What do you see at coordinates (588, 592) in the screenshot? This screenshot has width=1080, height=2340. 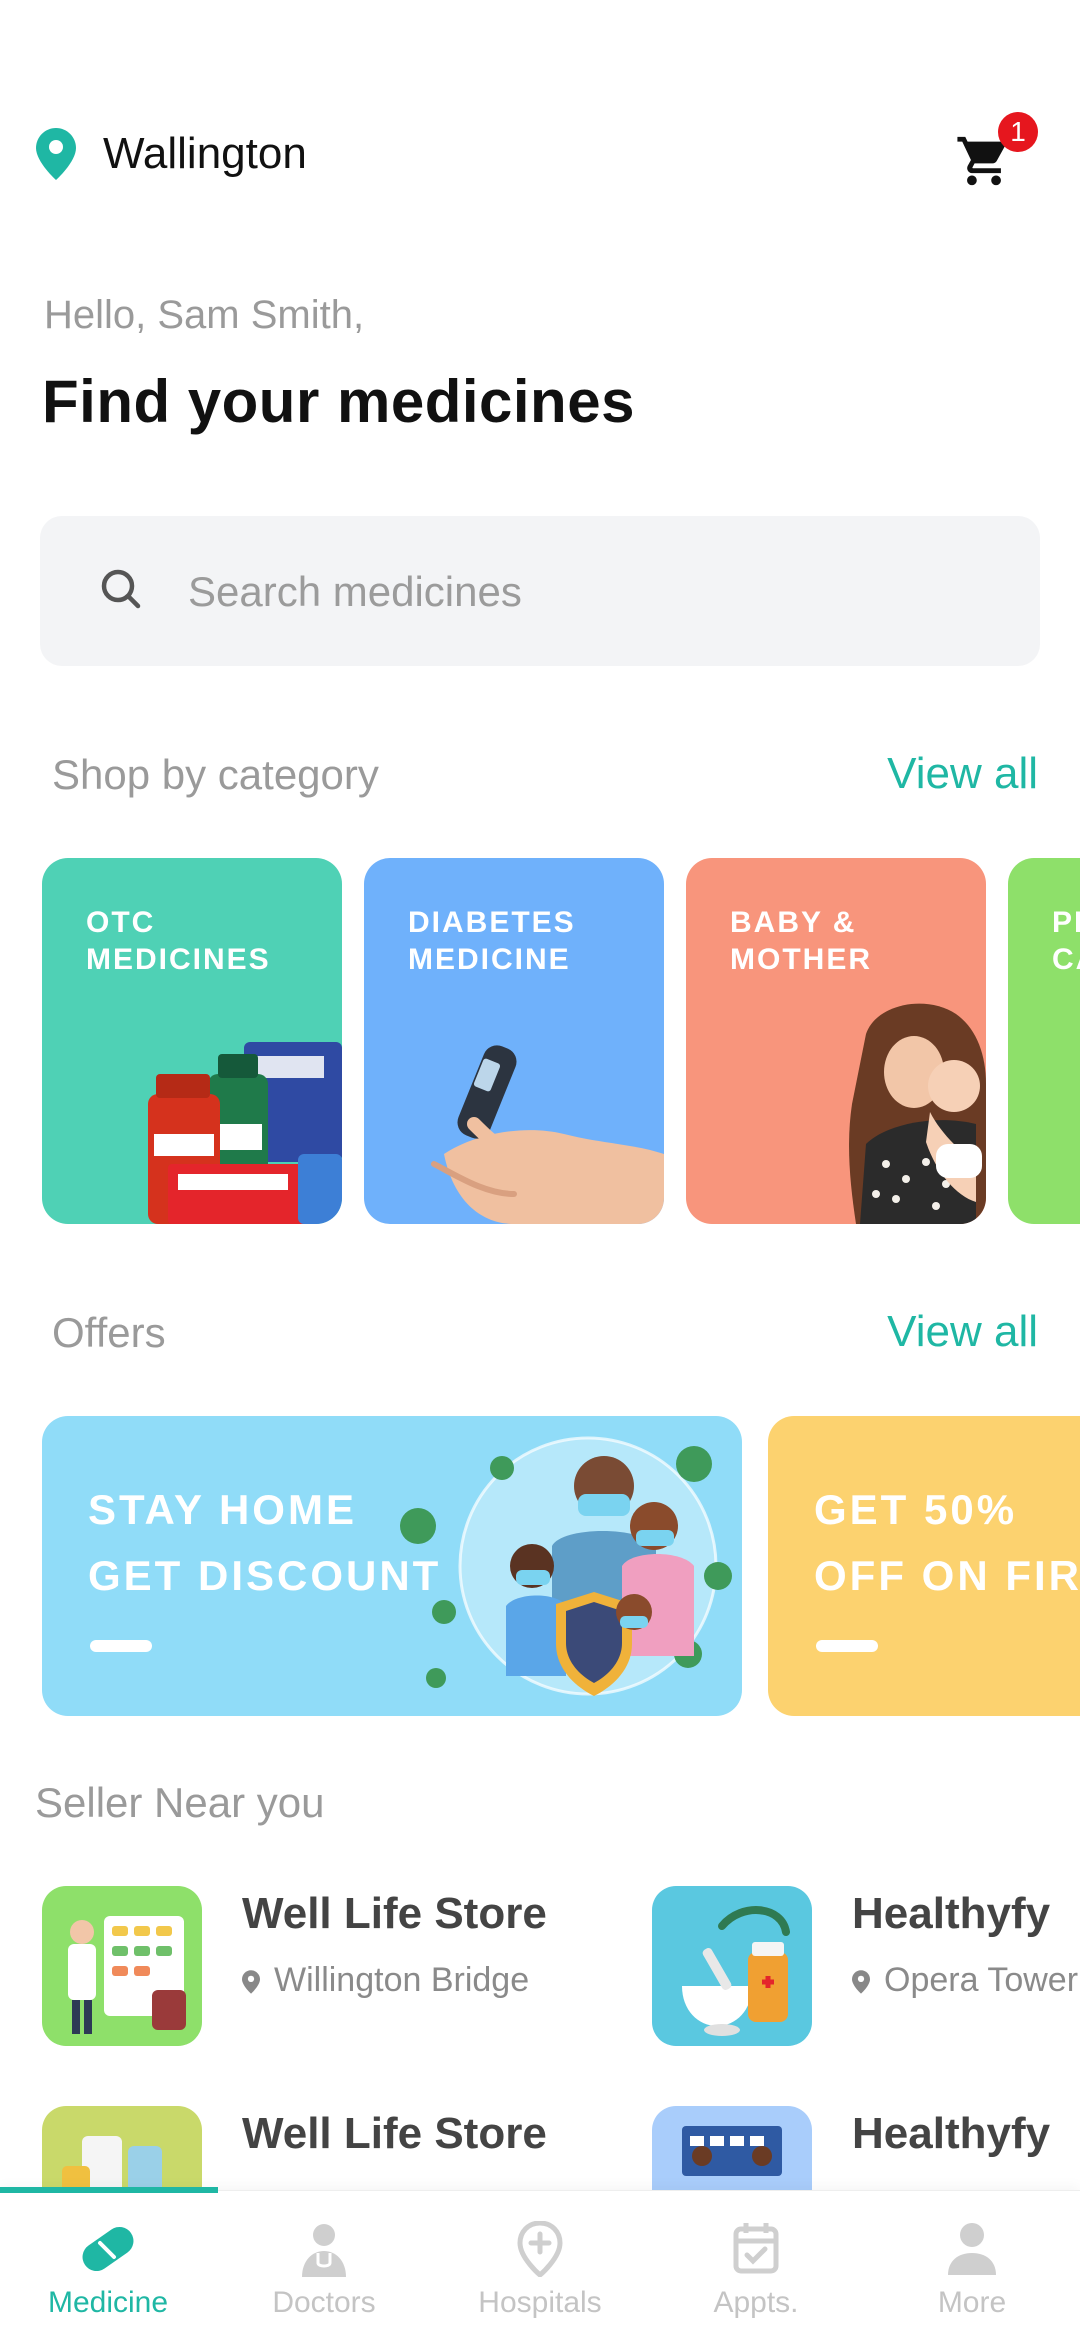 I see `search-input` at bounding box center [588, 592].